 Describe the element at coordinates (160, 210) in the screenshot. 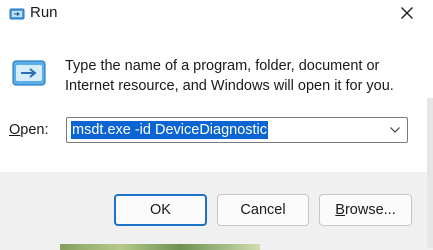

I see `ok-button: OK` at that location.